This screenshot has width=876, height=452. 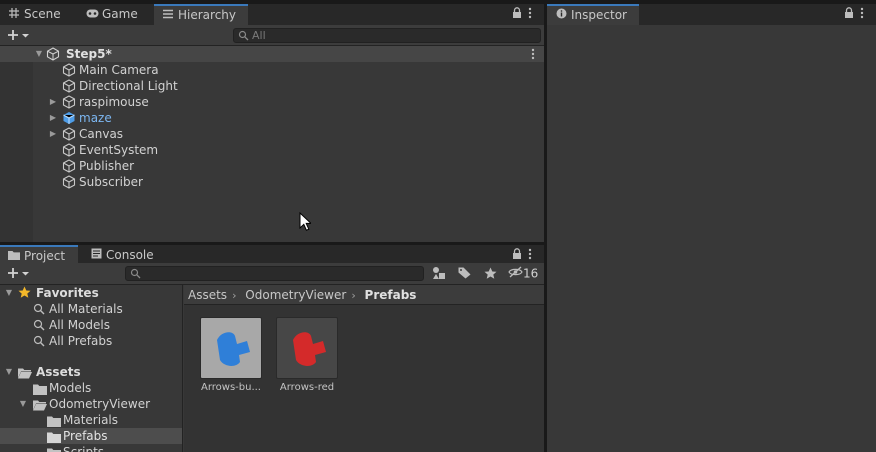 What do you see at coordinates (40, 405) in the screenshot?
I see `folder-open-icon` at bounding box center [40, 405].